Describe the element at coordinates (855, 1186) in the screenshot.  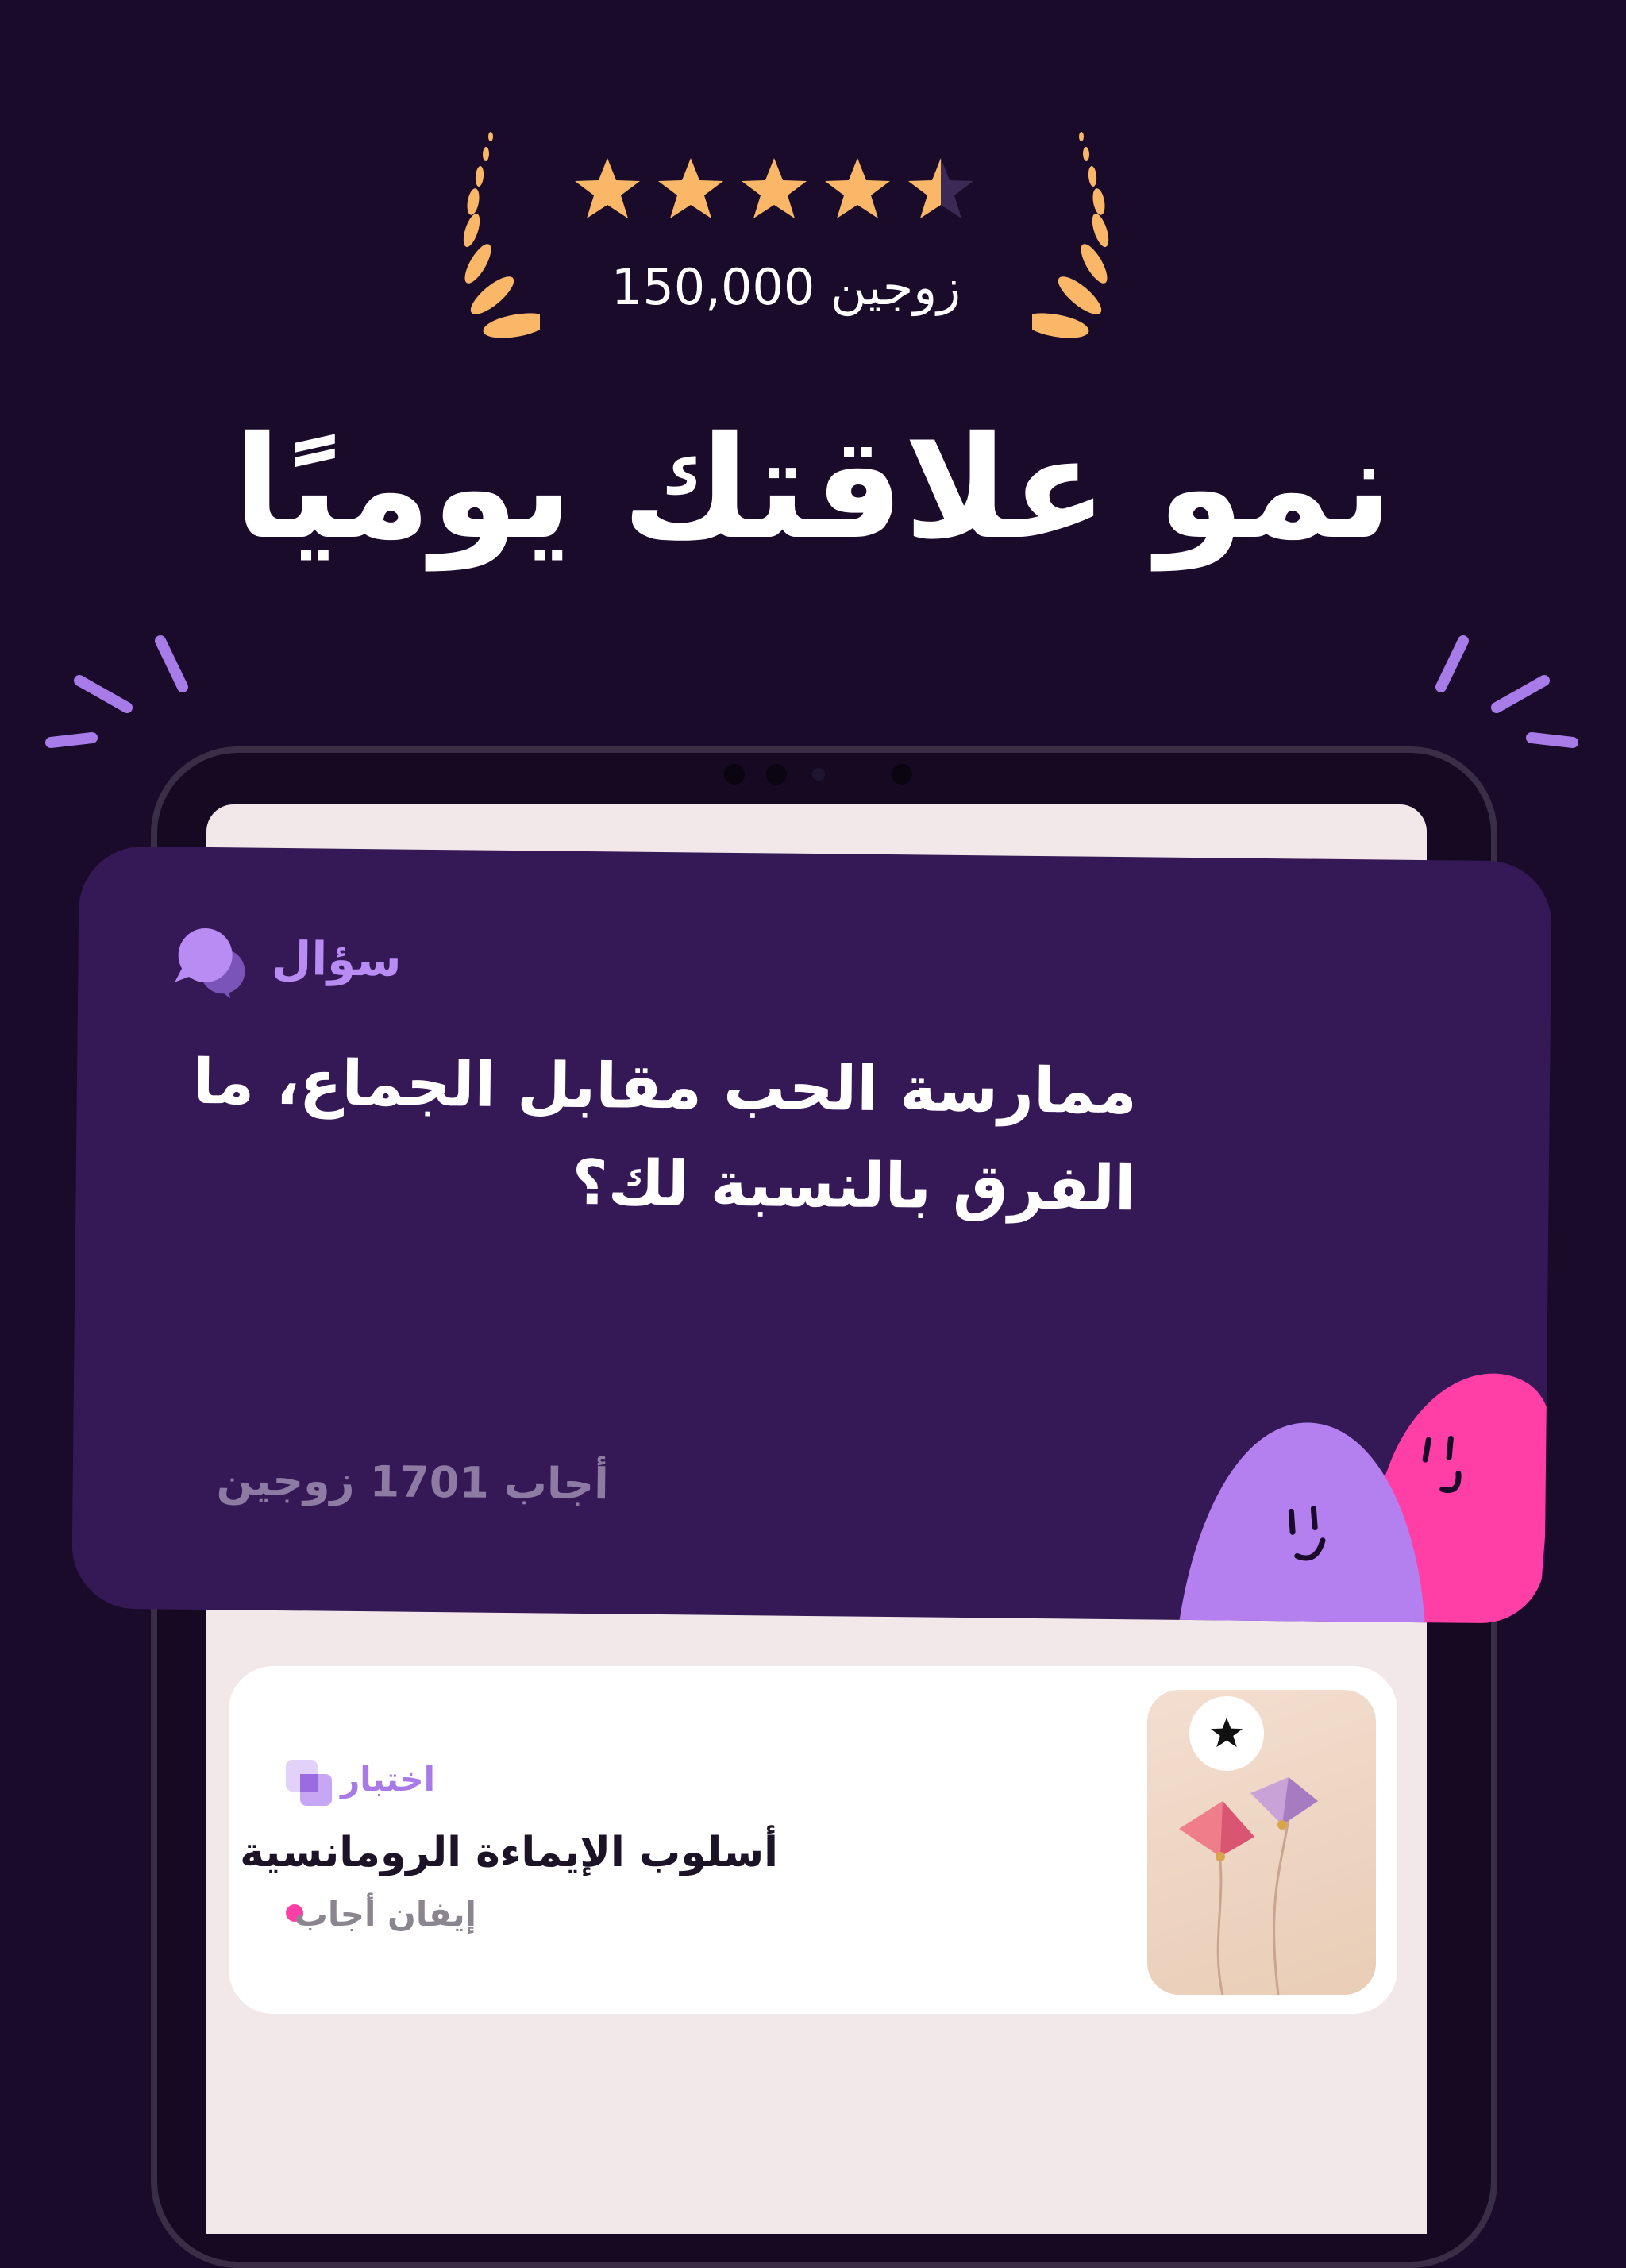
I see `question-title-line: الفرق بالنسبة لك؟` at that location.